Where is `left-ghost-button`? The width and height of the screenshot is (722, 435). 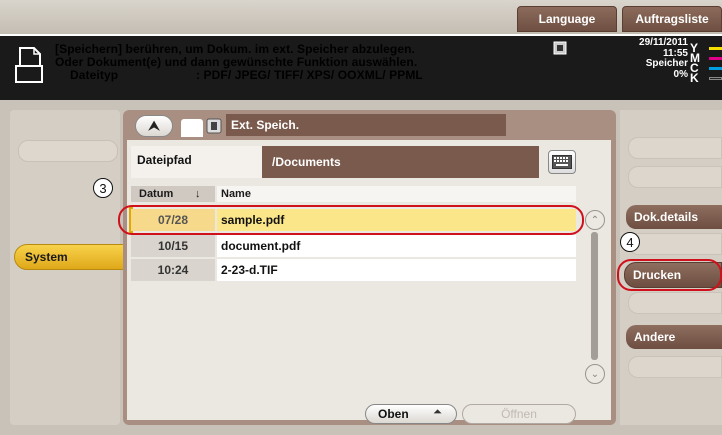
left-ghost-button is located at coordinates (68, 151).